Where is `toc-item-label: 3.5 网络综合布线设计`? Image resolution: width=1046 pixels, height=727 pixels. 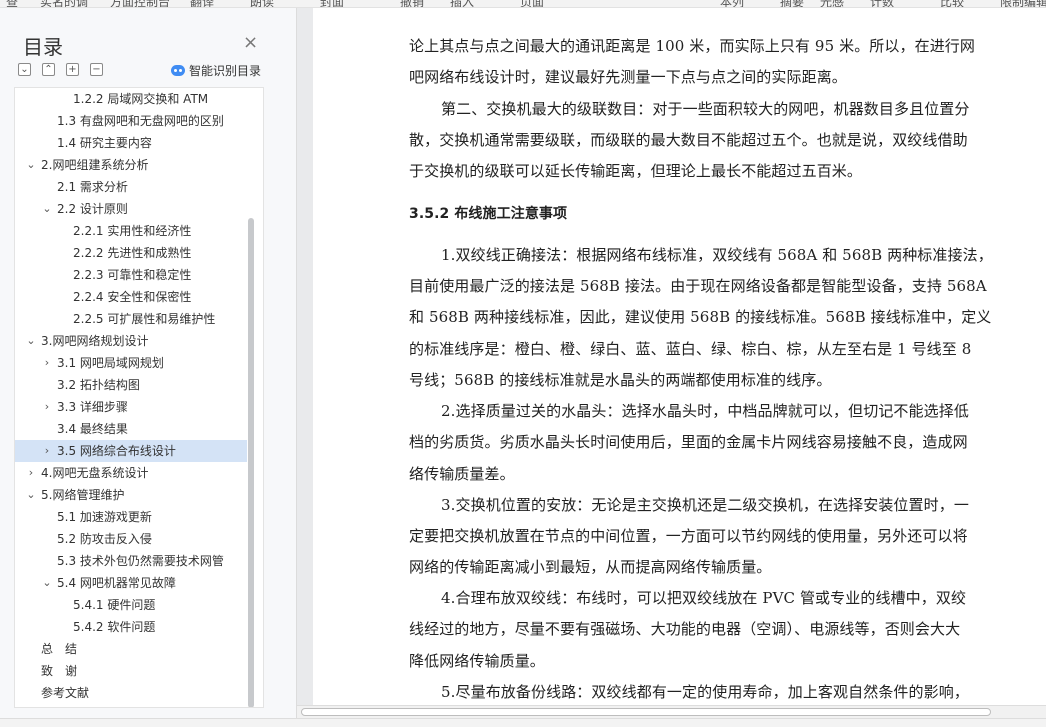 toc-item-label: 3.5 网络综合布线设计 is located at coordinates (116, 451).